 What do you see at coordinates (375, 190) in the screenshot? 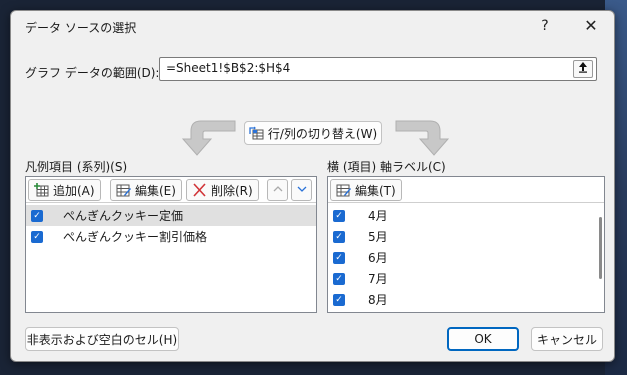
I see `edit-axis-labels-label: 編集(T)` at bounding box center [375, 190].